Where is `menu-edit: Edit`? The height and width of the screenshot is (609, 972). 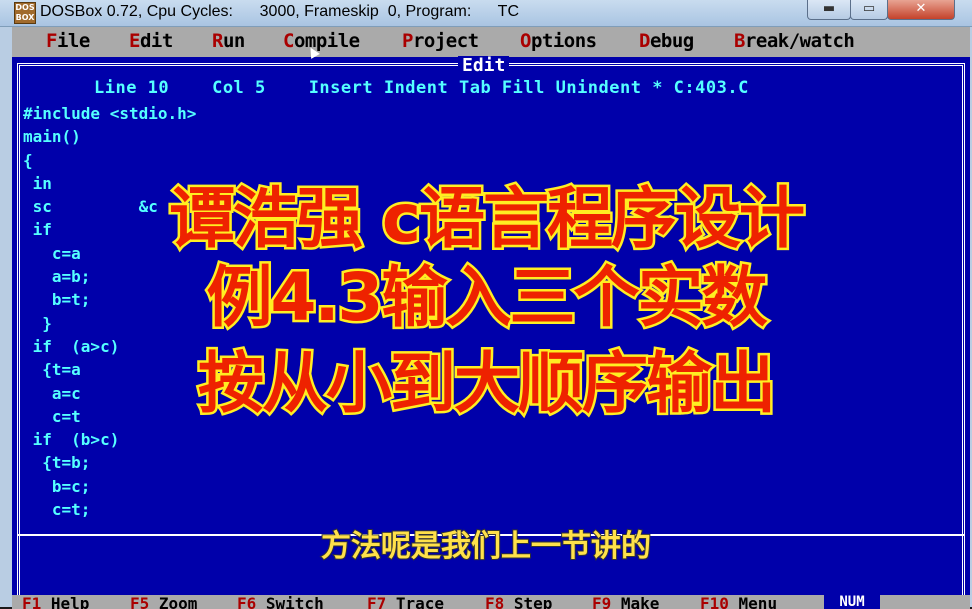
menu-edit: Edit is located at coordinates (151, 41).